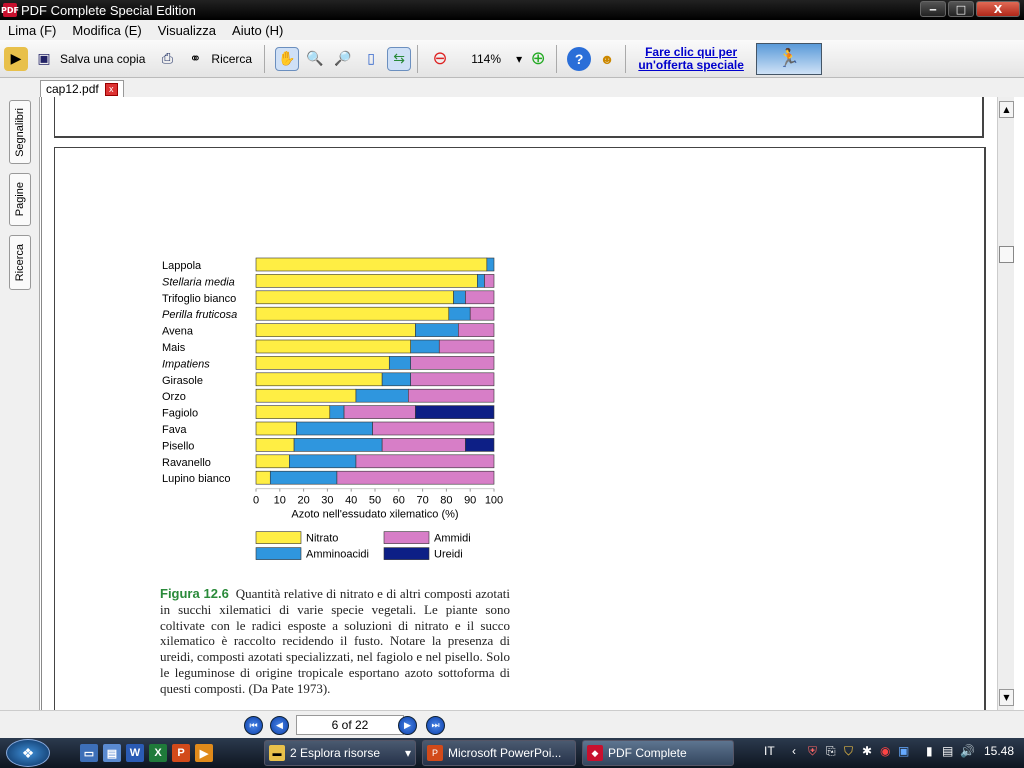 This screenshot has height=768, width=1024. What do you see at coordinates (967, 751) in the screenshot?
I see `volume-tray-icon: 🔊` at bounding box center [967, 751].